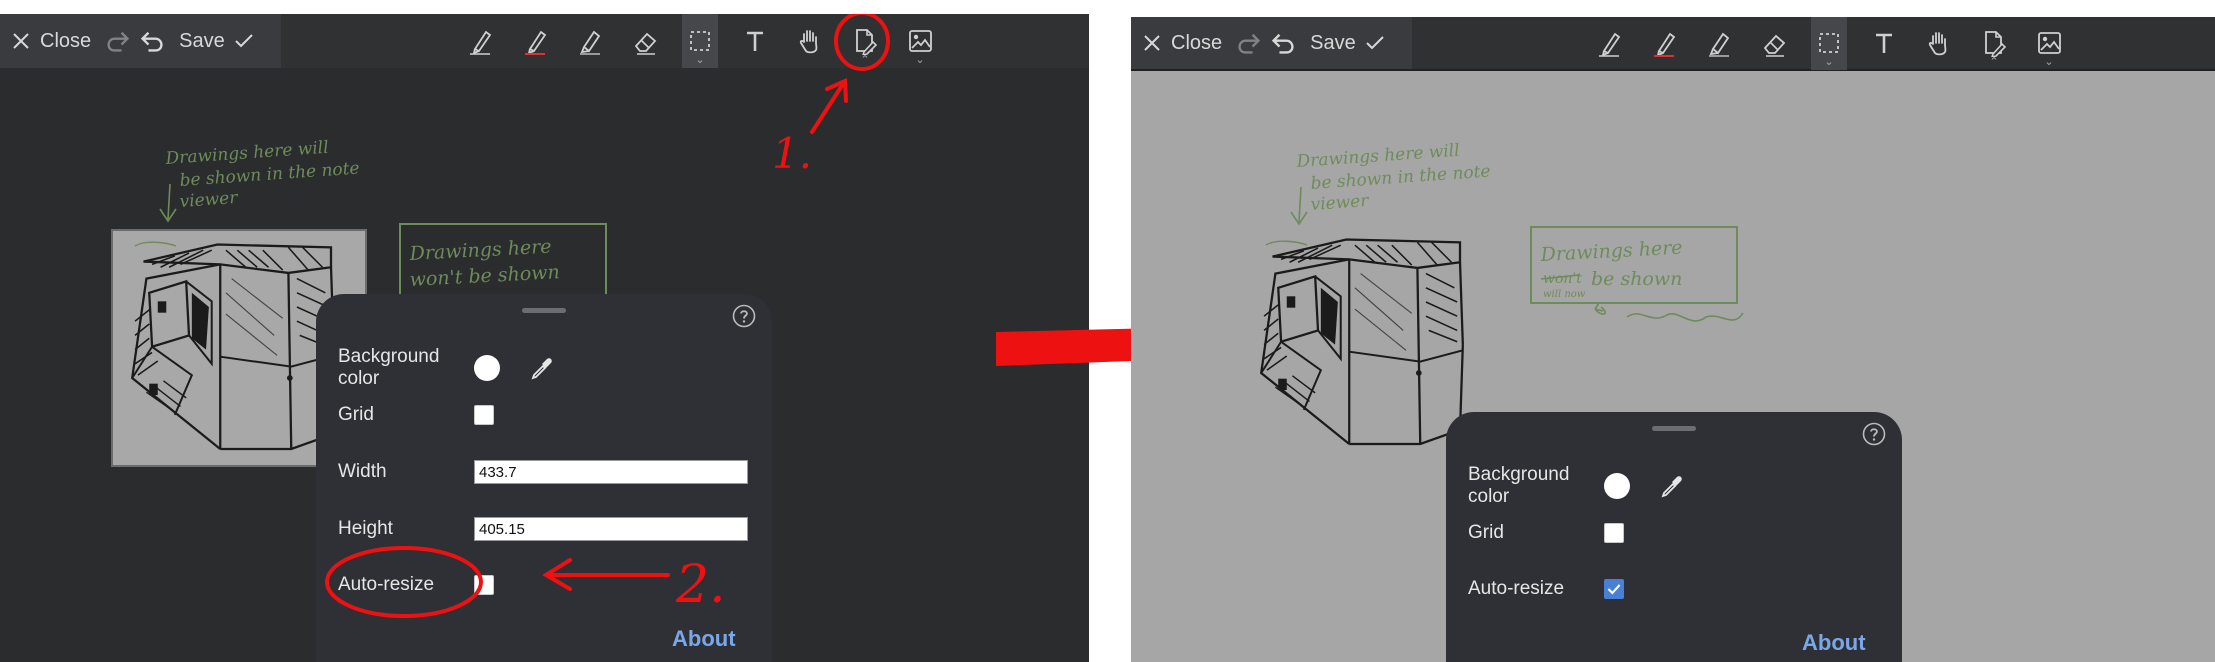  What do you see at coordinates (1286, 243) in the screenshot?
I see `ink-squiggle` at bounding box center [1286, 243].